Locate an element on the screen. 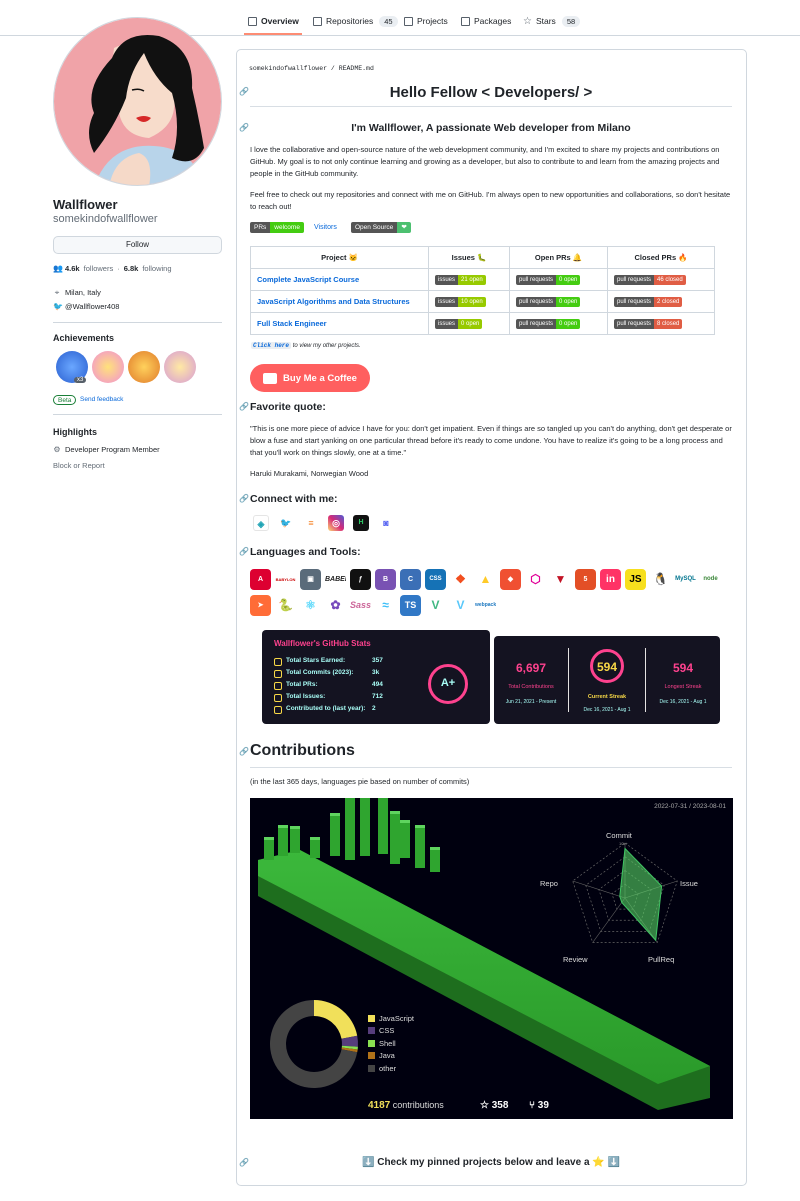  project-link: Complete JavaScript Course is located at coordinates (339, 279).